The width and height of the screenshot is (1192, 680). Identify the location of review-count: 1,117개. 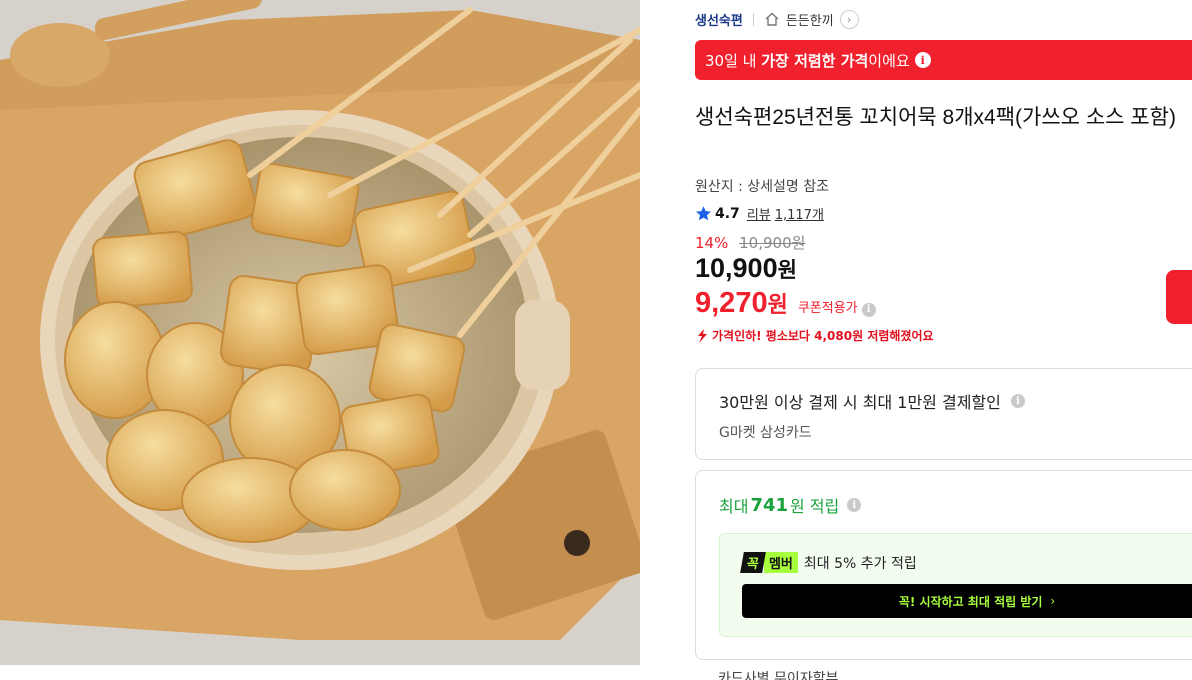
(799, 213).